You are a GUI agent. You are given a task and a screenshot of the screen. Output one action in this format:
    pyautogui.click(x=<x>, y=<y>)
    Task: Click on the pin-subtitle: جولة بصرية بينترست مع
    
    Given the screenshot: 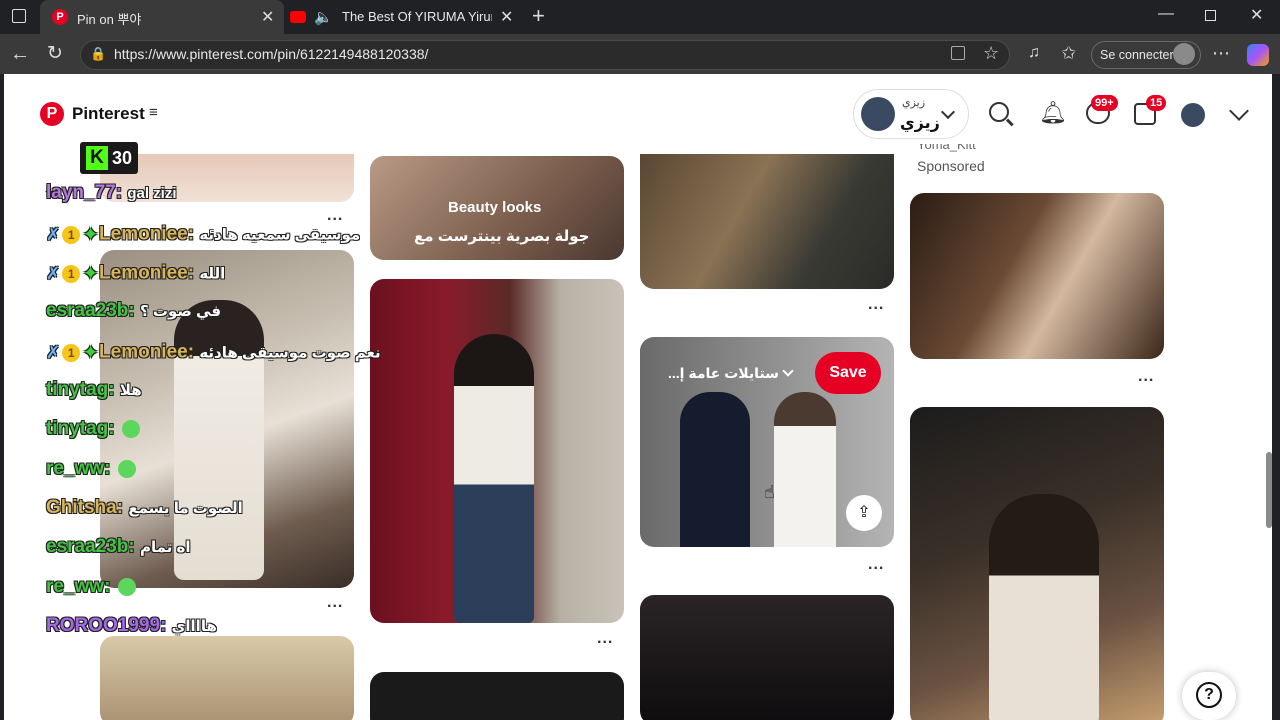 What is the action you would take?
    pyautogui.click(x=502, y=236)
    